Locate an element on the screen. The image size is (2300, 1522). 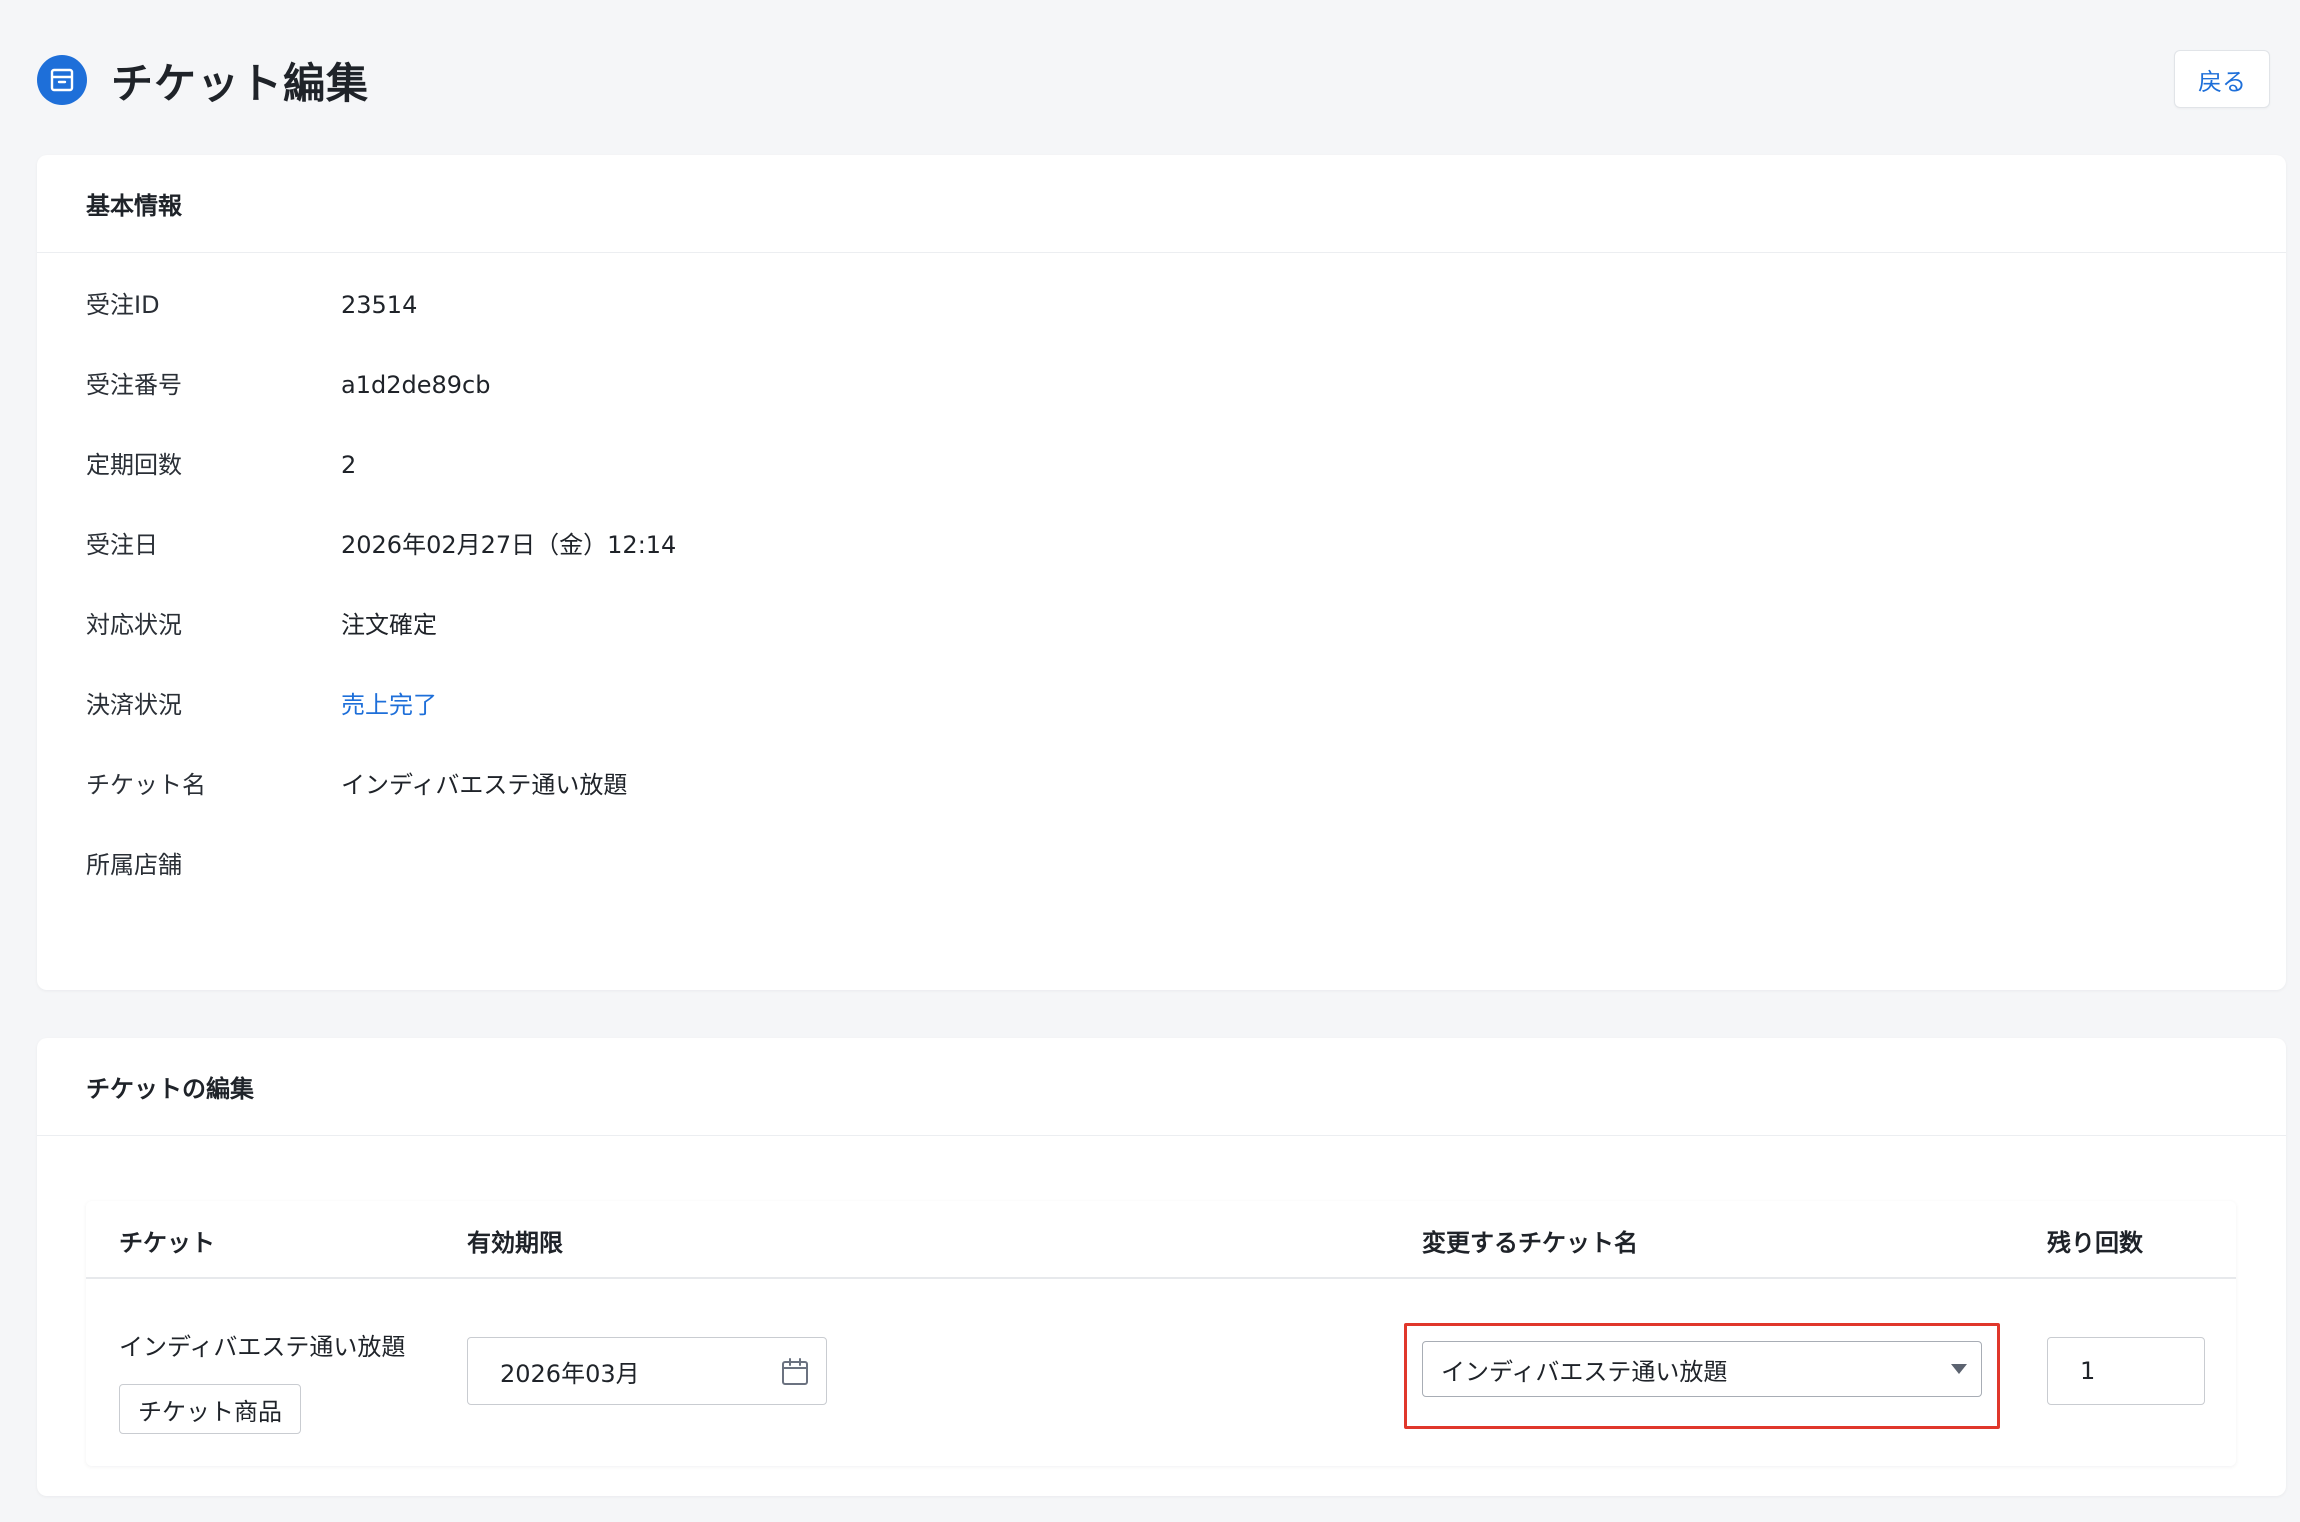
ticket-name: インディバエステ通い放題 is located at coordinates (262, 1347).